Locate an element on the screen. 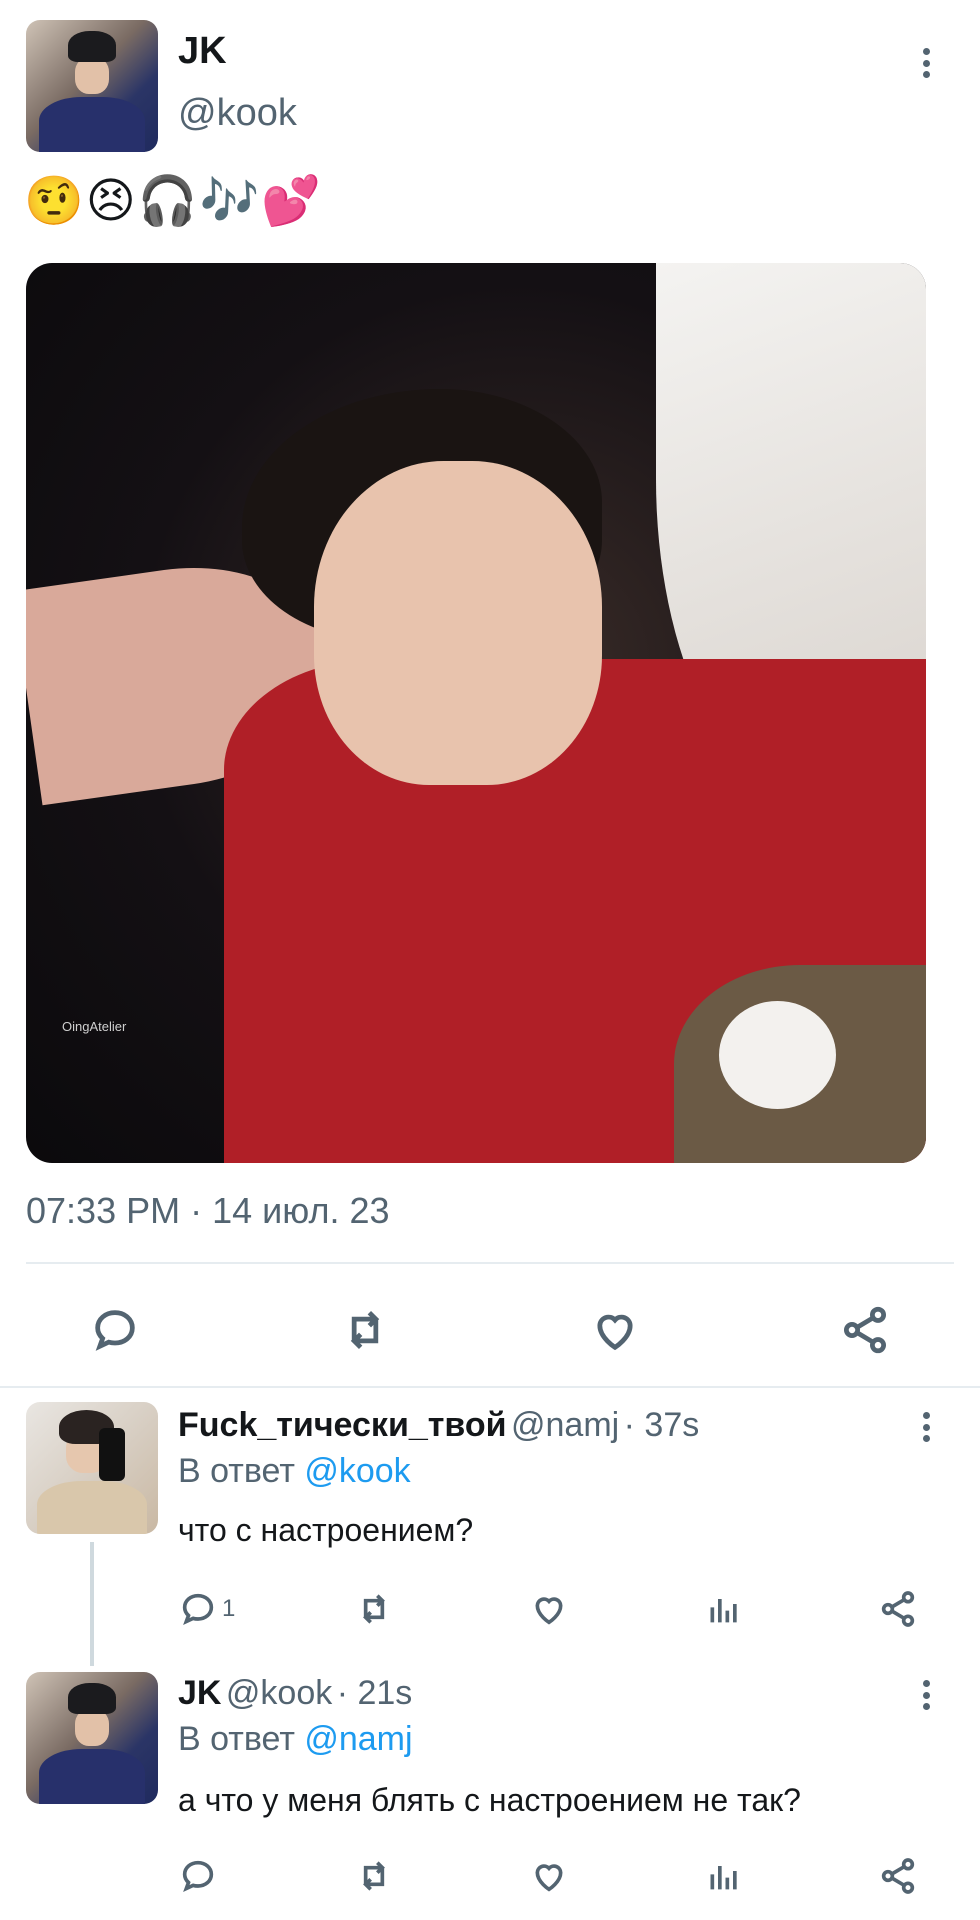 The image size is (980, 1920). tweet-timestamp: 07:33 PM · 14 июл. 23 is located at coordinates (208, 1211).